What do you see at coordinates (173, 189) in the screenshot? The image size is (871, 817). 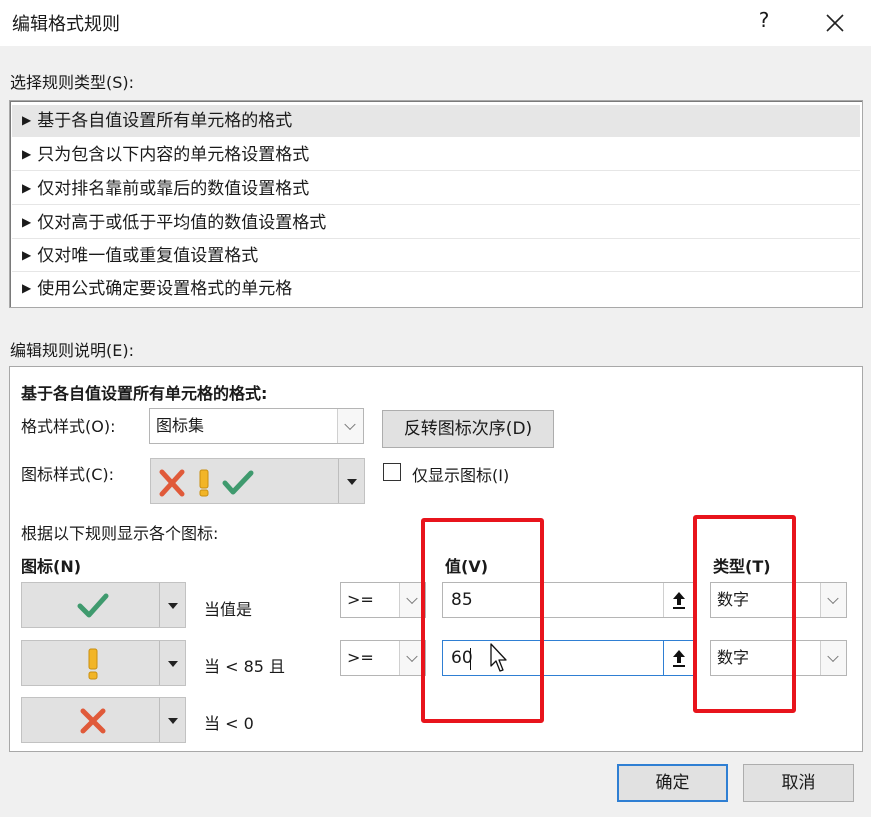 I see `rule-type-item-label: 仅对排名靠前或靠后的数值设置格式` at bounding box center [173, 189].